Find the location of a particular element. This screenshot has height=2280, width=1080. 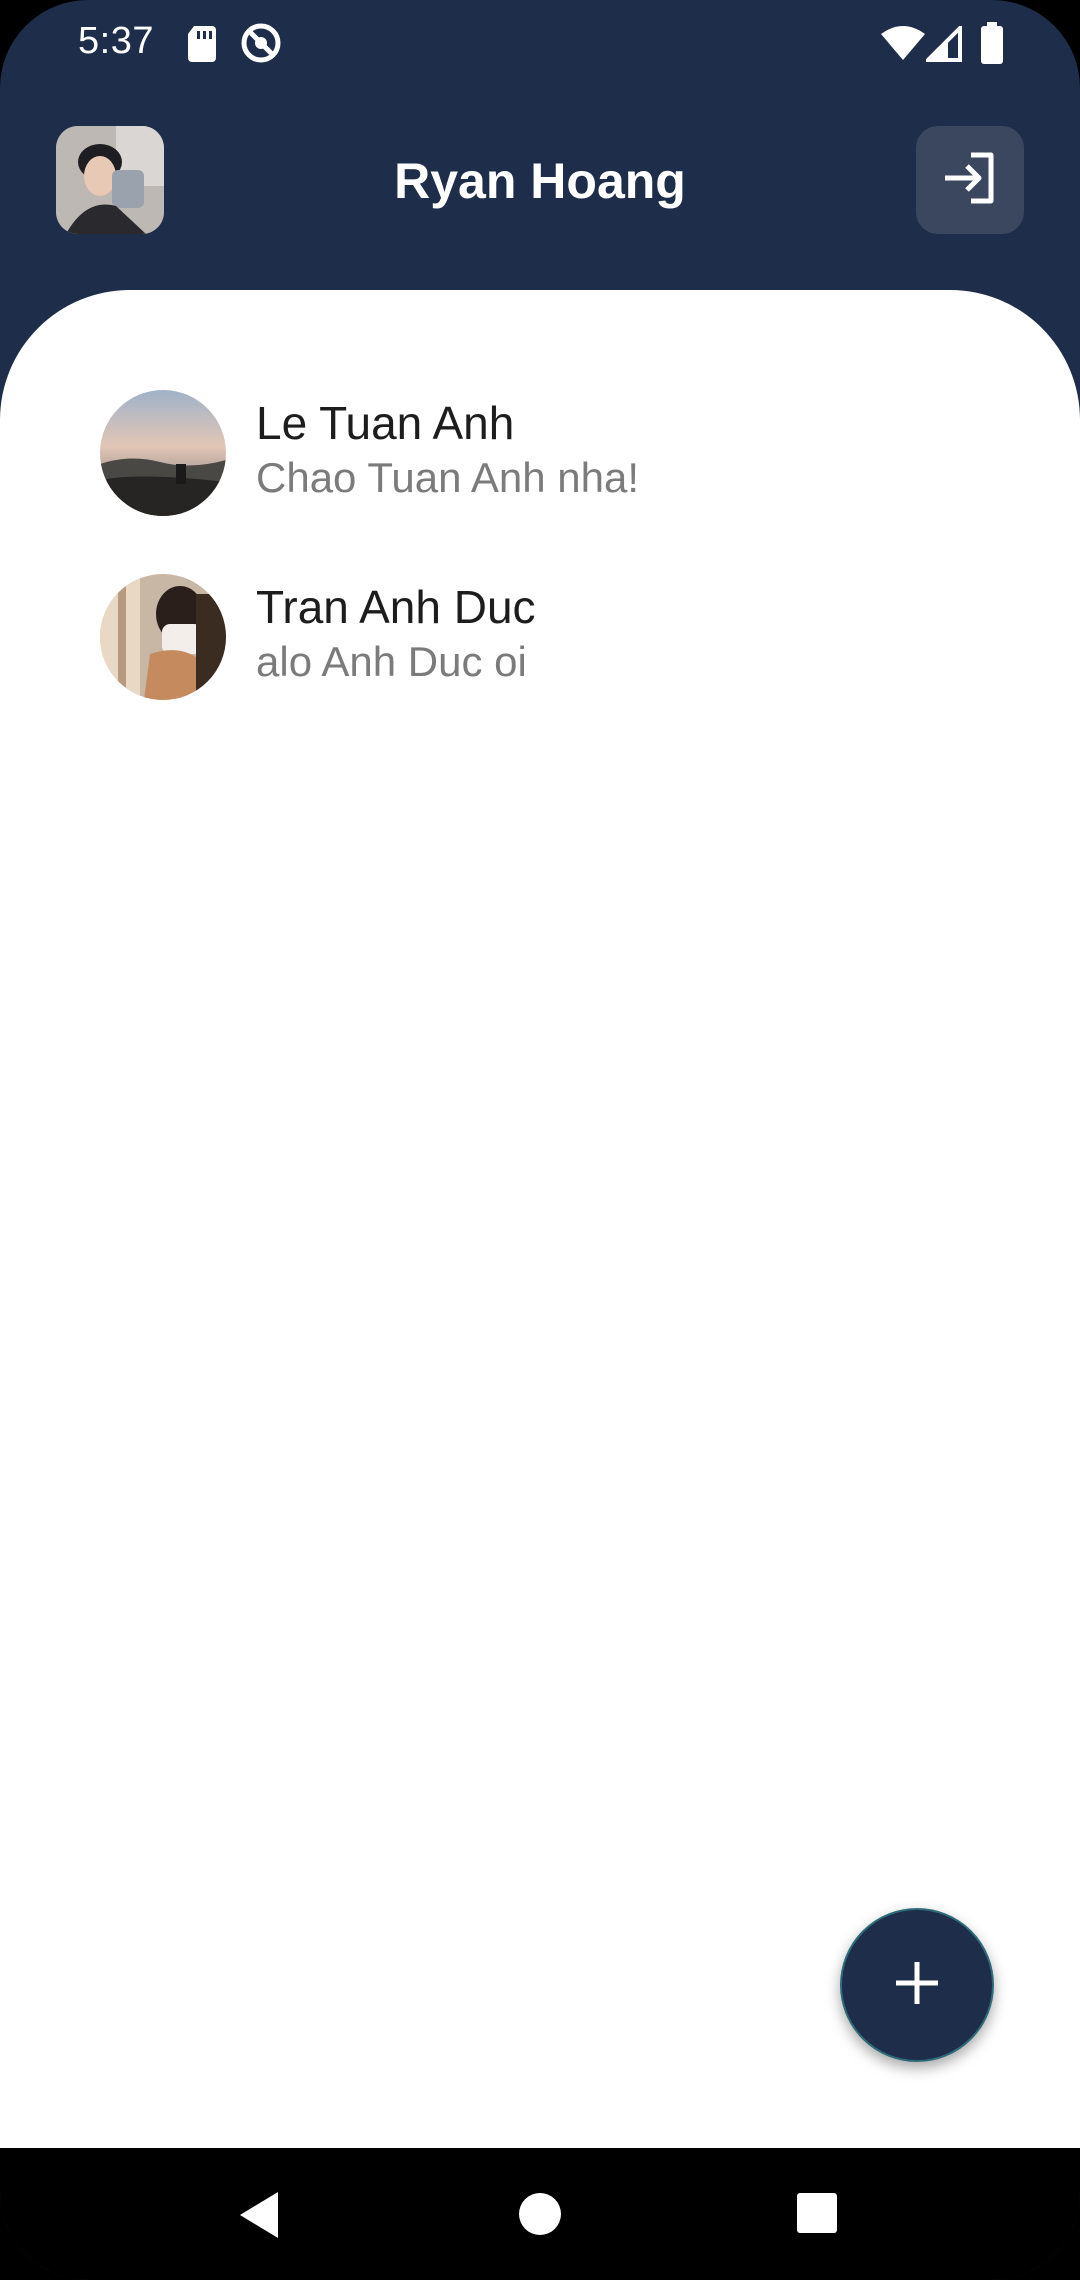

logout-button is located at coordinates (970, 180).